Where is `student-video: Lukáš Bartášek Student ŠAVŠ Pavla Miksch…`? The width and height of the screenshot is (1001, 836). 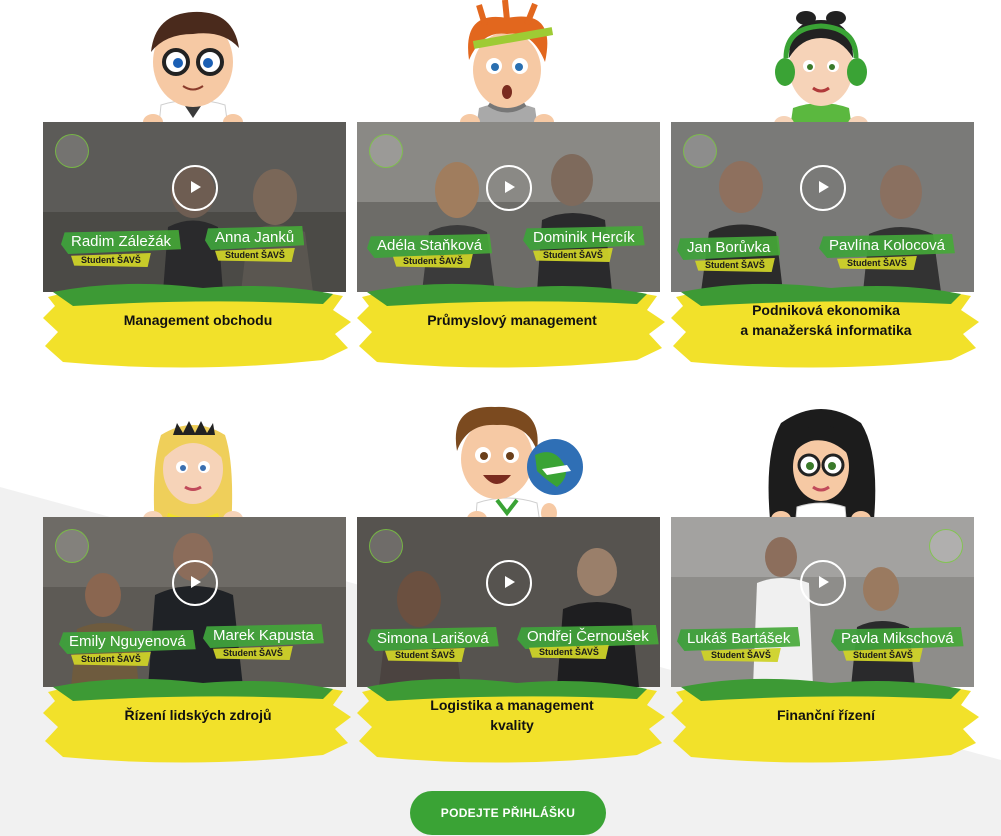 student-video: Lukáš Bartášek Student ŠAVŠ Pavla Miksch… is located at coordinates (822, 602).